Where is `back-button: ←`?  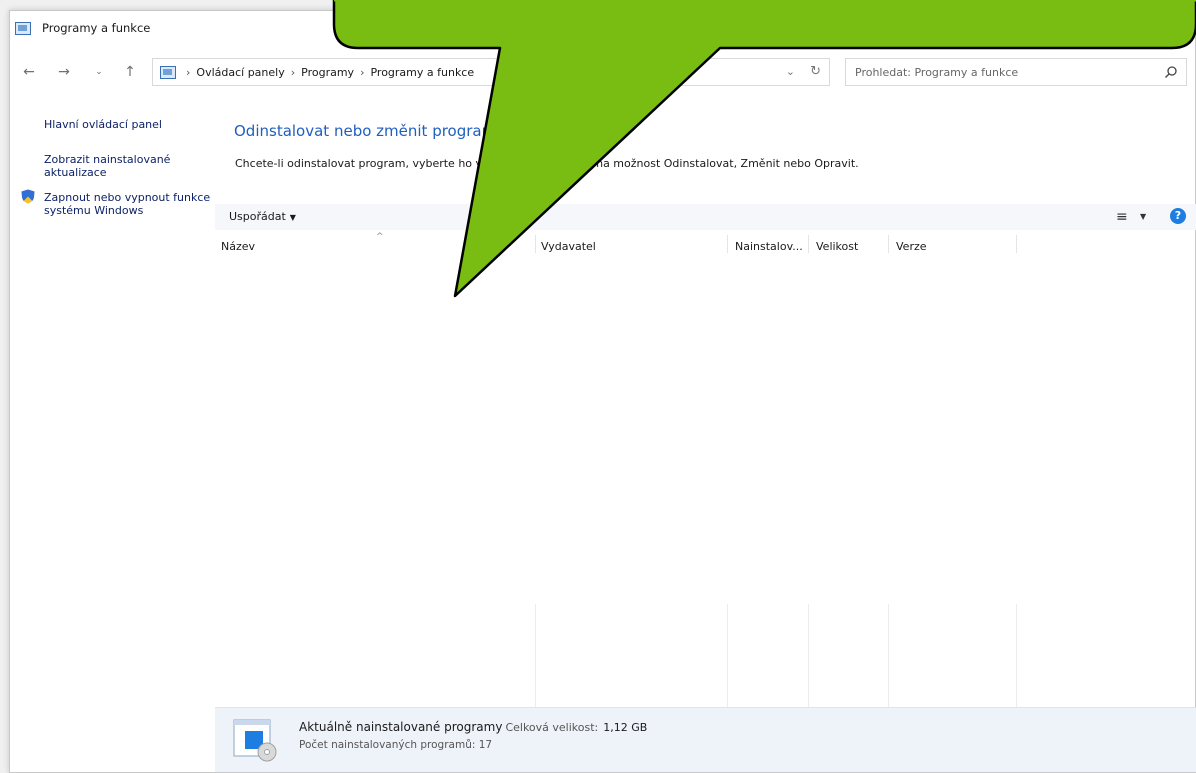
back-button: ← is located at coordinates (29, 72).